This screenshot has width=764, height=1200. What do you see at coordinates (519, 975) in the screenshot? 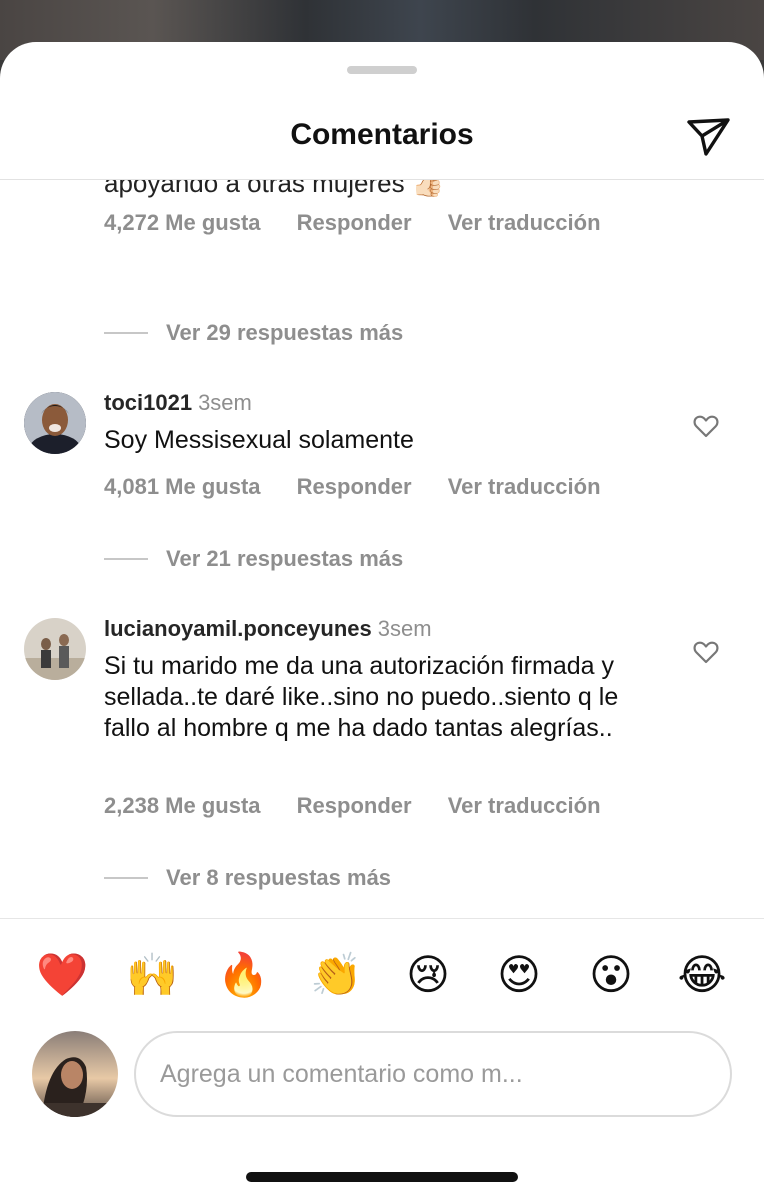
I see `heart-eyes-emoji-button: 😍` at bounding box center [519, 975].